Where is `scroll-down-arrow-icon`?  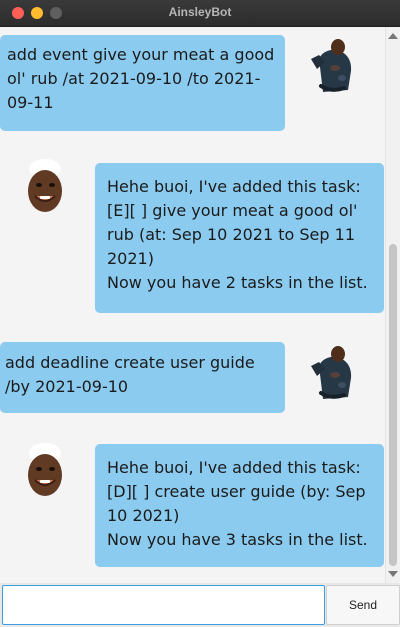 scroll-down-arrow-icon is located at coordinates (393, 574).